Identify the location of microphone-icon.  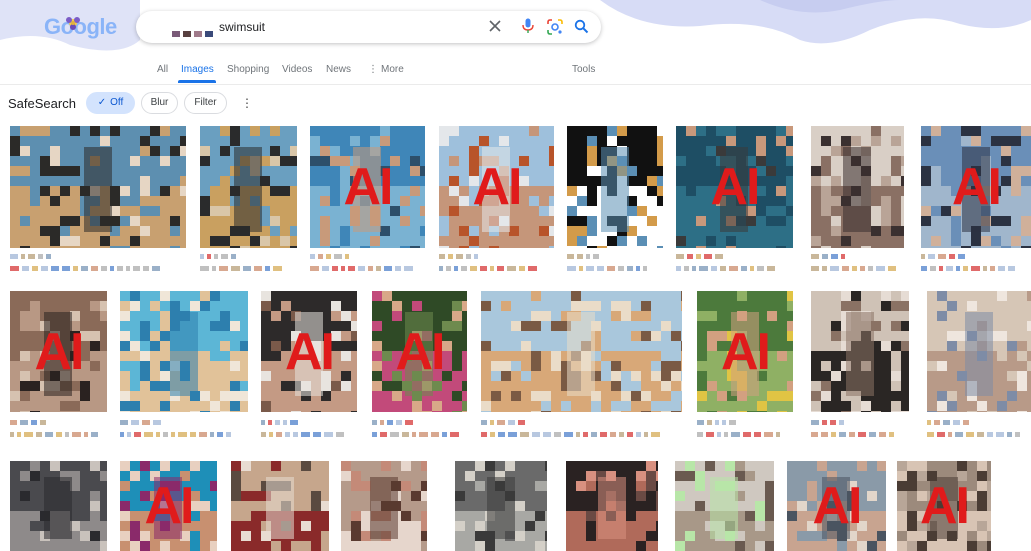
(528, 26).